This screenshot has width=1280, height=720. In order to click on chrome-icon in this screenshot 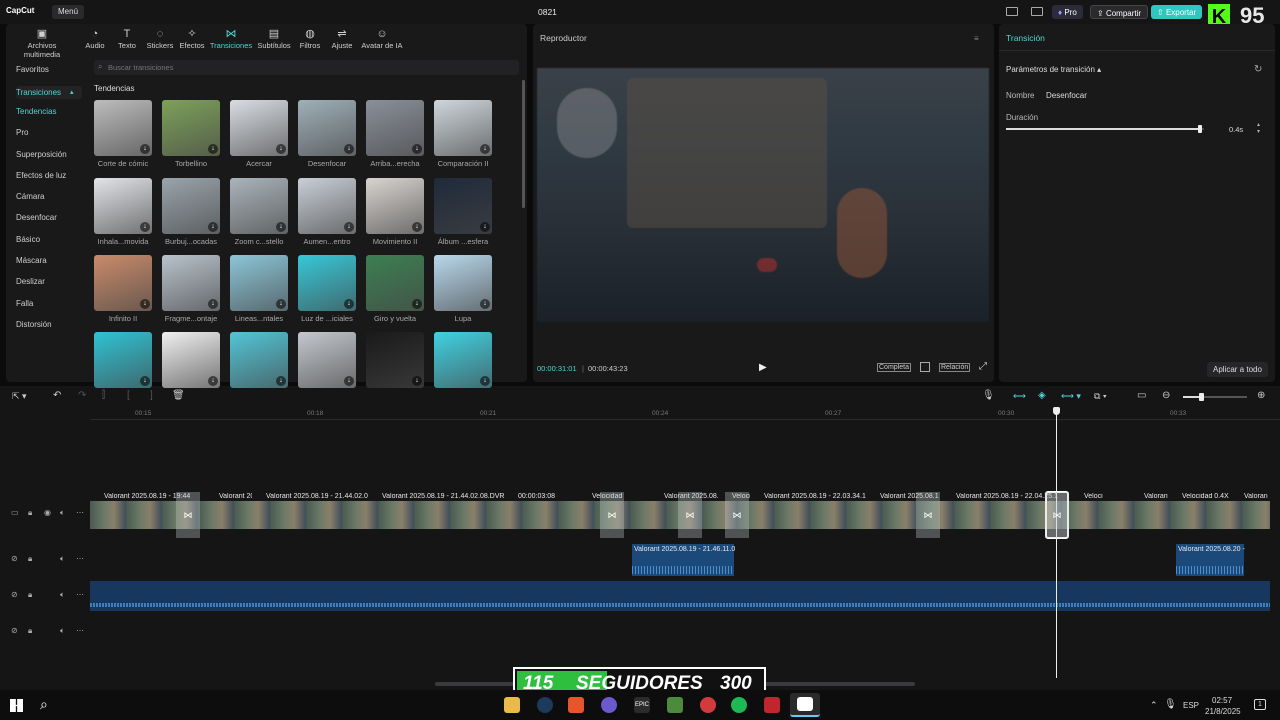, I will do `click(609, 705)`.